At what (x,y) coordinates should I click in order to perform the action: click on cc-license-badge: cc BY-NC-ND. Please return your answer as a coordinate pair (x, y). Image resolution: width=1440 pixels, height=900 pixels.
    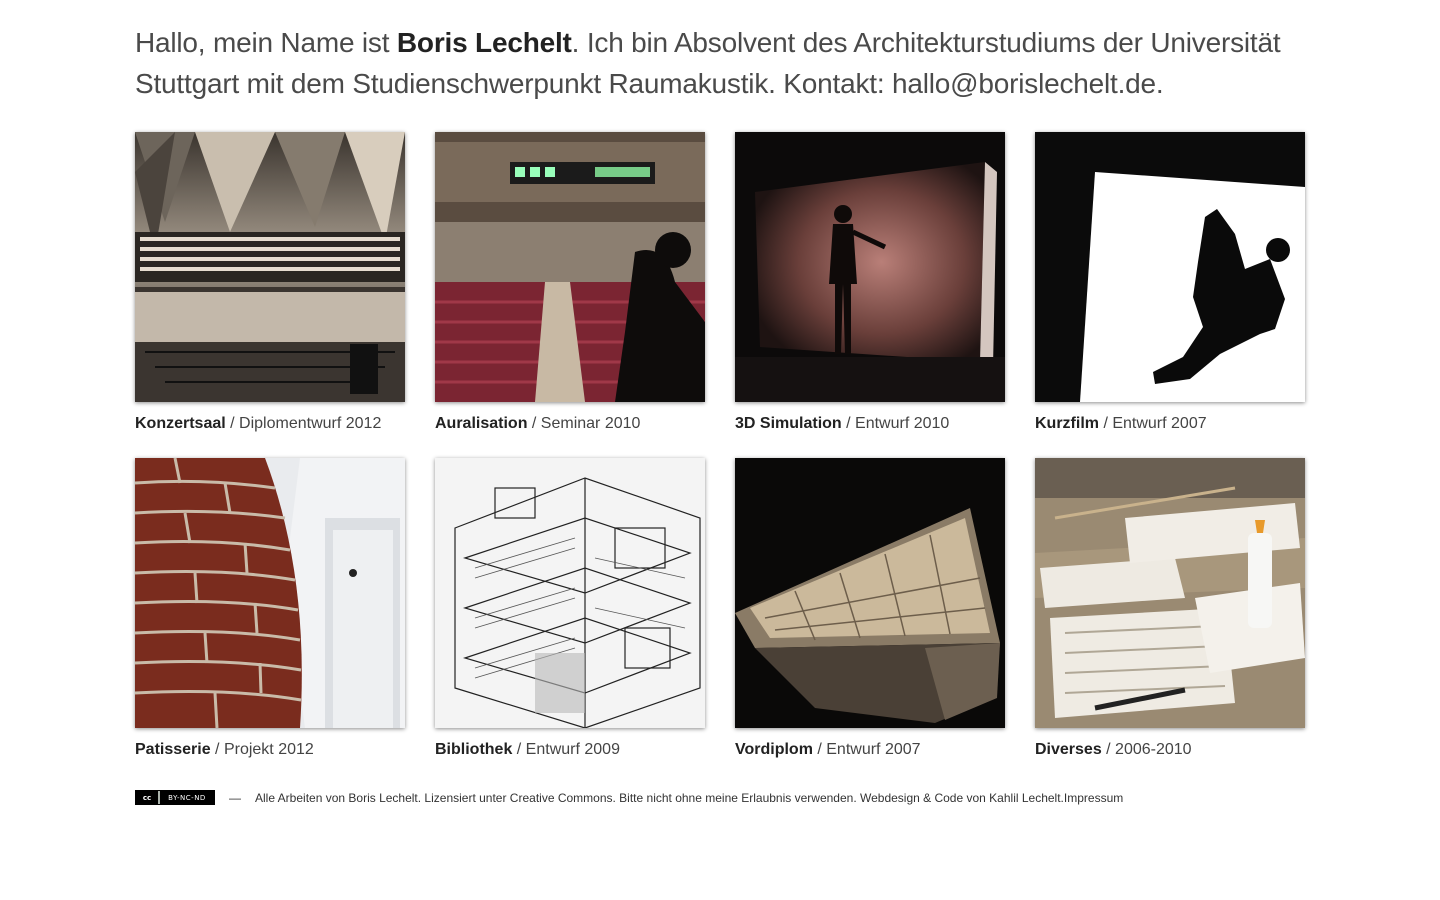
    Looking at the image, I should click on (175, 797).